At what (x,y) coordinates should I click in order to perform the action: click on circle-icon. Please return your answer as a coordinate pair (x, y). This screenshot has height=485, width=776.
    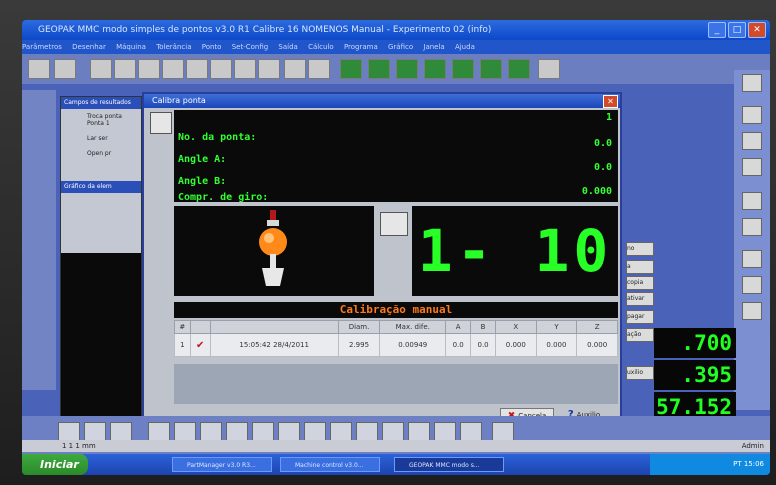
    Looking at the image, I should click on (149, 69).